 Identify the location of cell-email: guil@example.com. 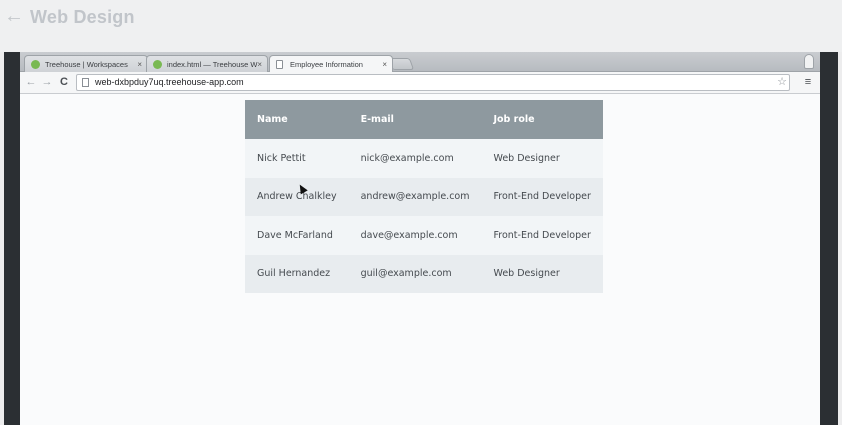
(406, 274).